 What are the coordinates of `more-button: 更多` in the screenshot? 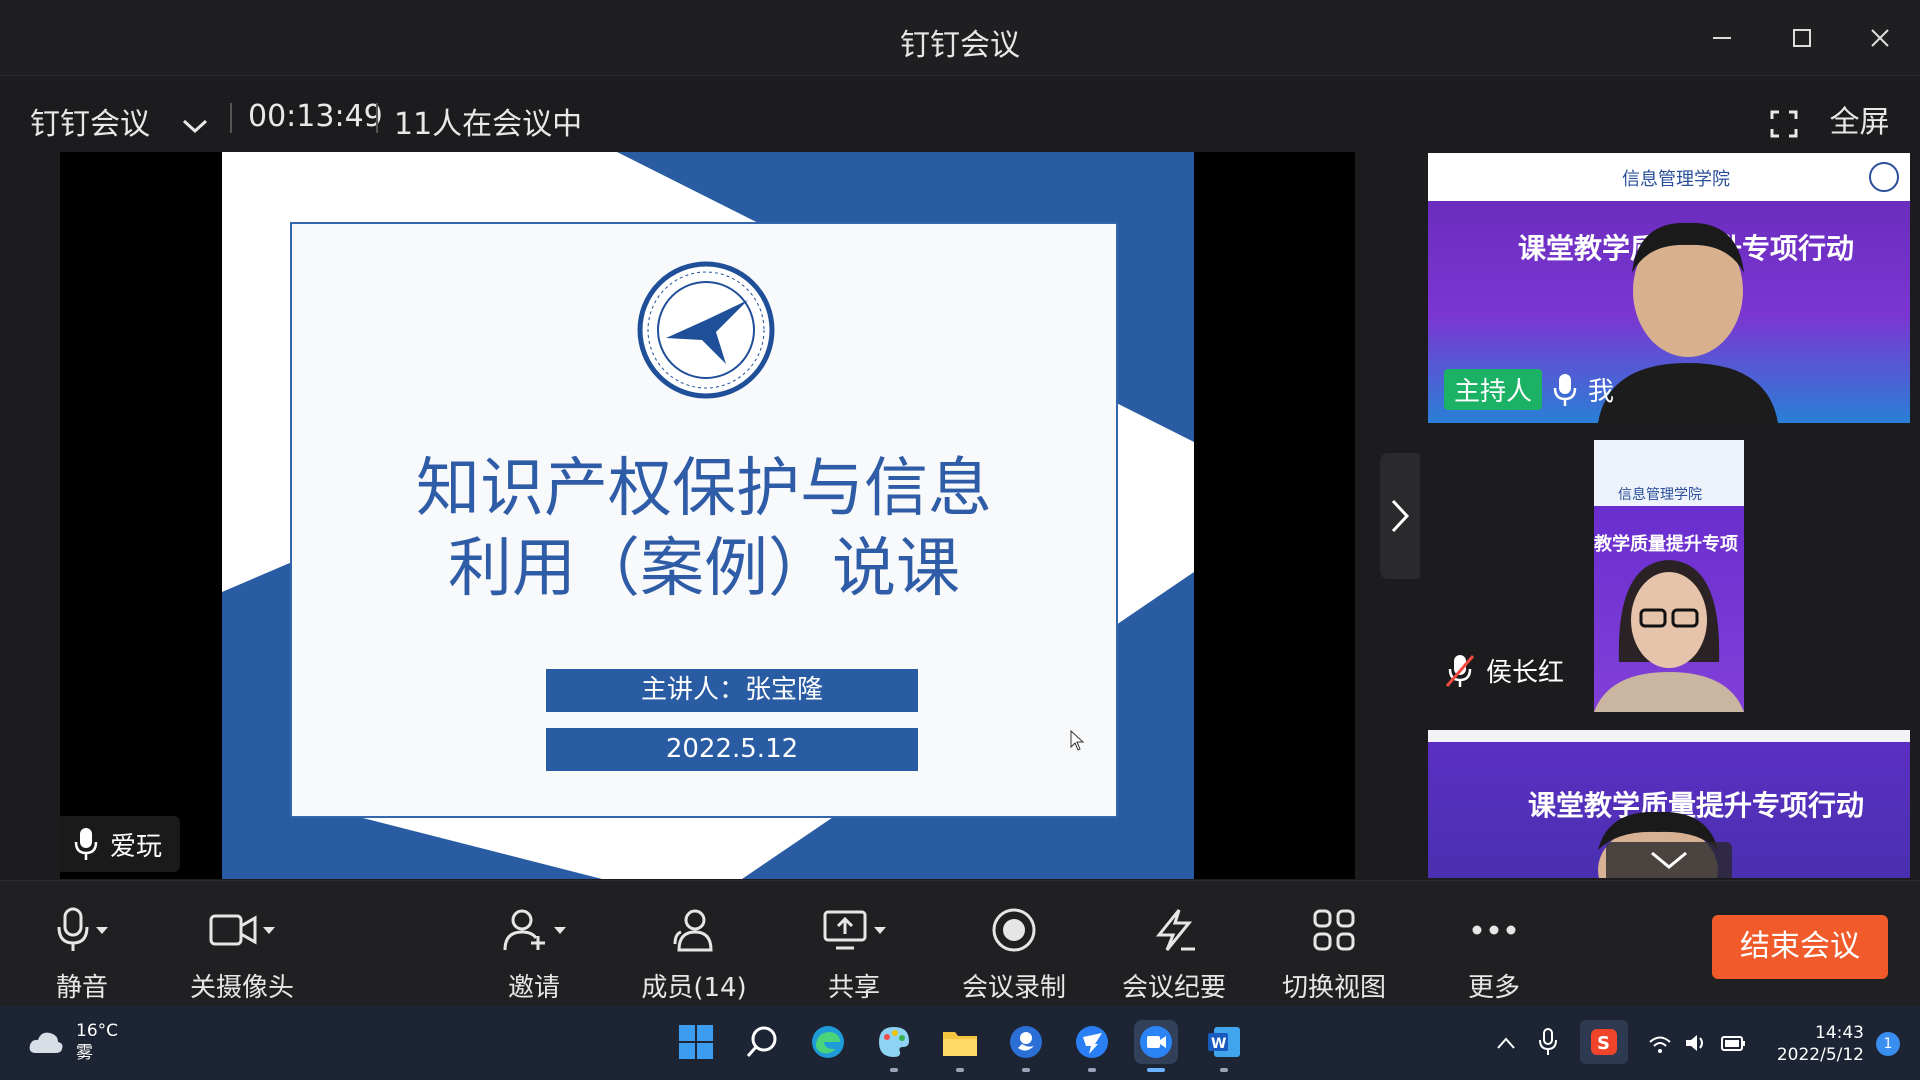 It's located at (1494, 953).